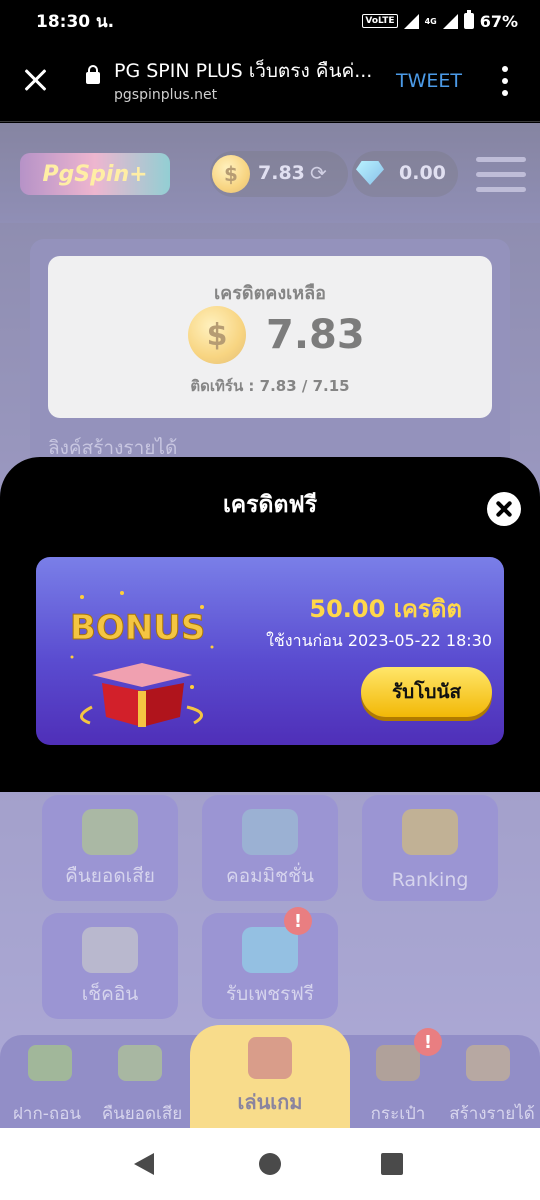  What do you see at coordinates (505, 81) in the screenshot?
I see `more-vert-icon` at bounding box center [505, 81].